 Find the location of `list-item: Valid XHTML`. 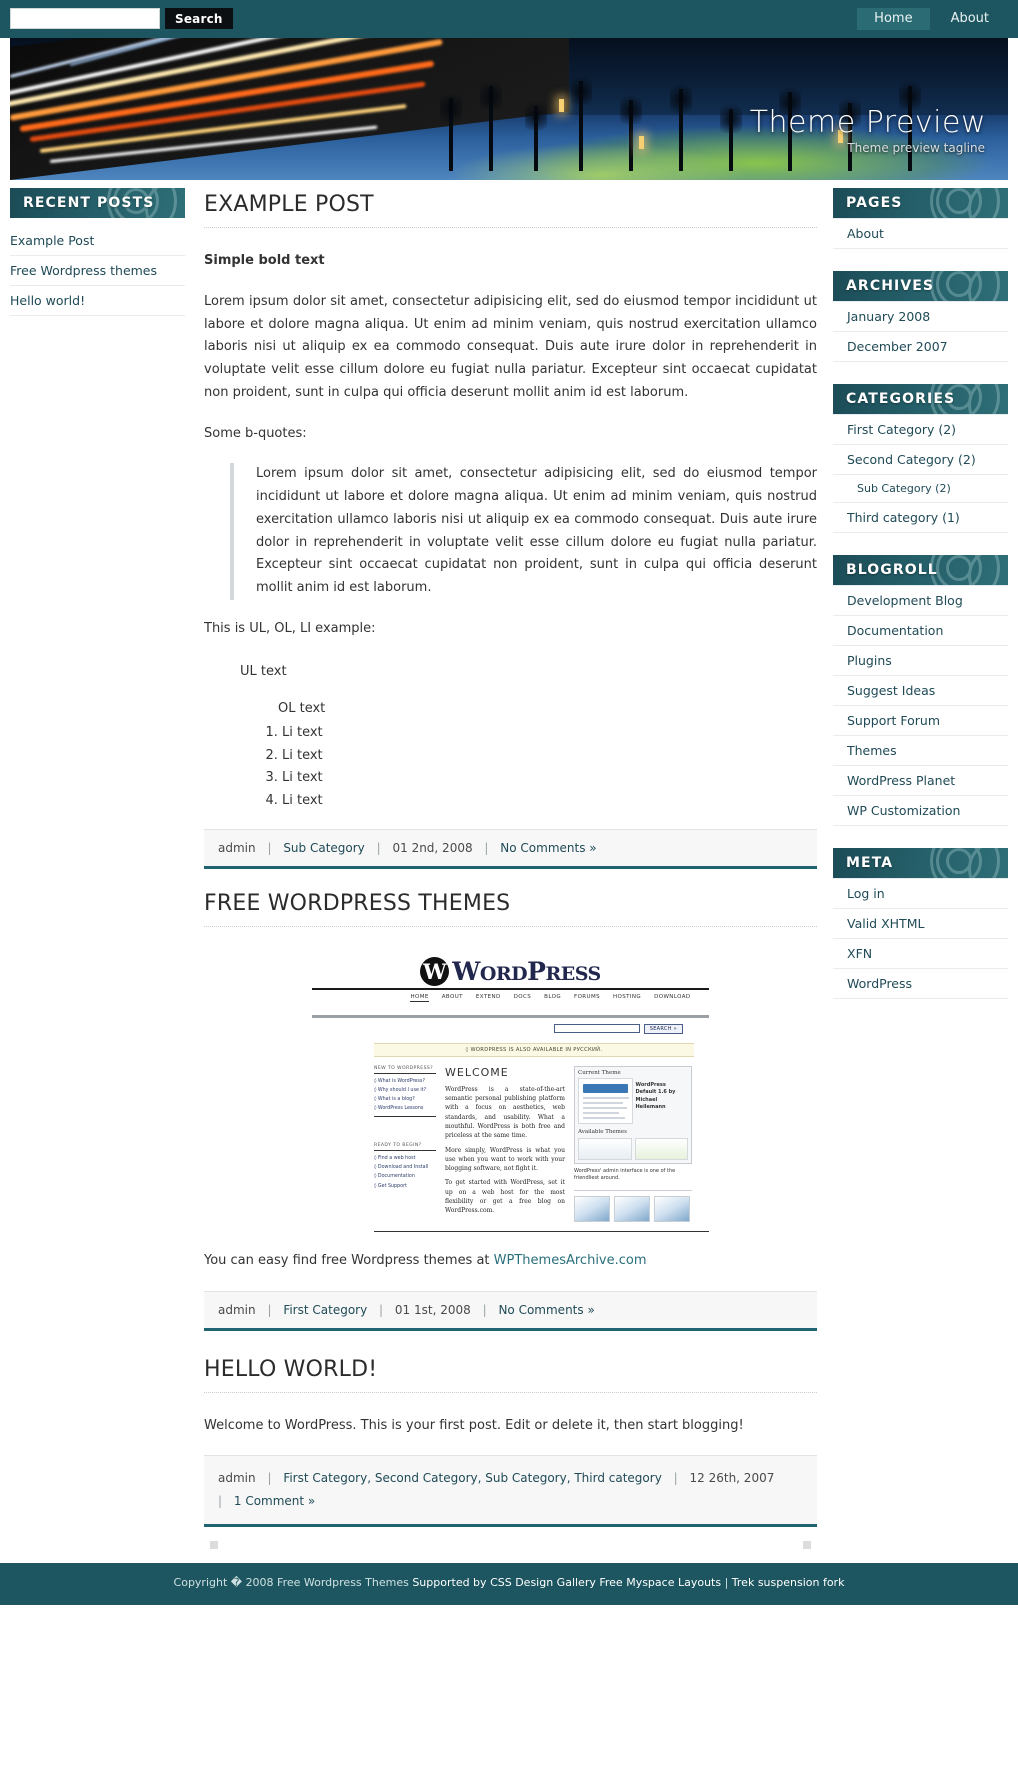

list-item: Valid XHTML is located at coordinates (920, 924).